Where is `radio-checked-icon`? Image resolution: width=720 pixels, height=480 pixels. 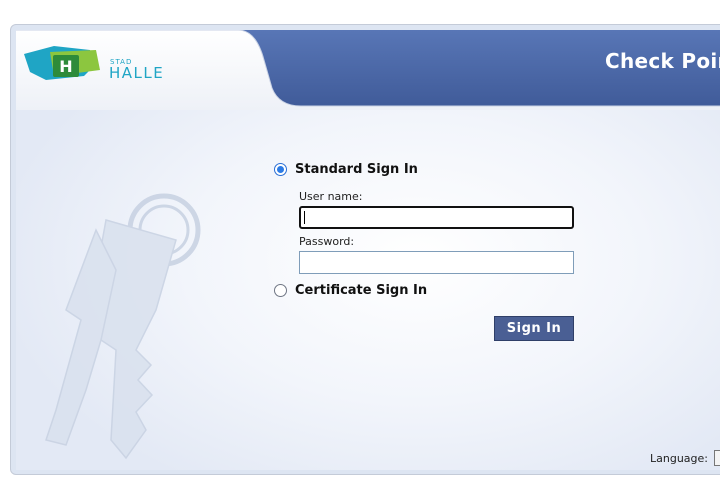
radio-checked-icon is located at coordinates (280, 169).